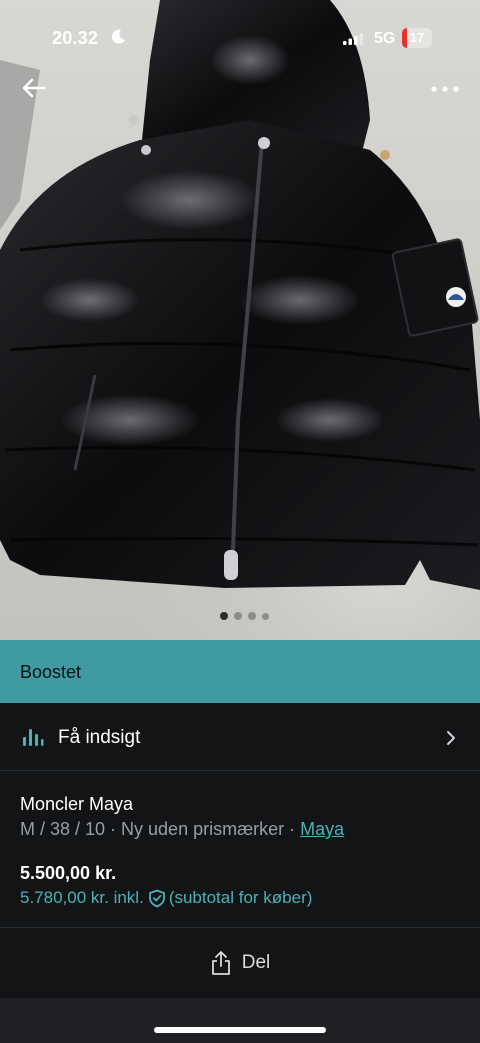 This screenshot has height=1043, width=480. Describe the element at coordinates (34, 88) in the screenshot. I see `back-arrow-icon` at that location.